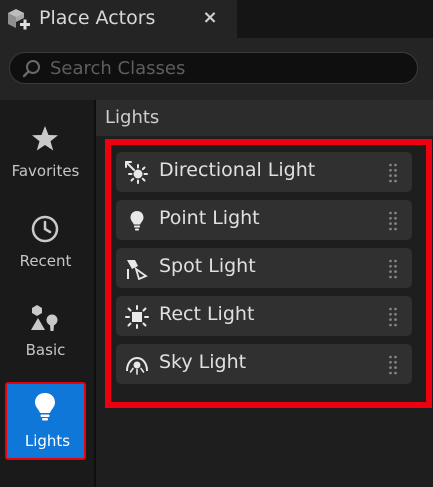 This screenshot has width=433, height=487. Describe the element at coordinates (45, 407) in the screenshot. I see `lightbulb-icon` at that location.